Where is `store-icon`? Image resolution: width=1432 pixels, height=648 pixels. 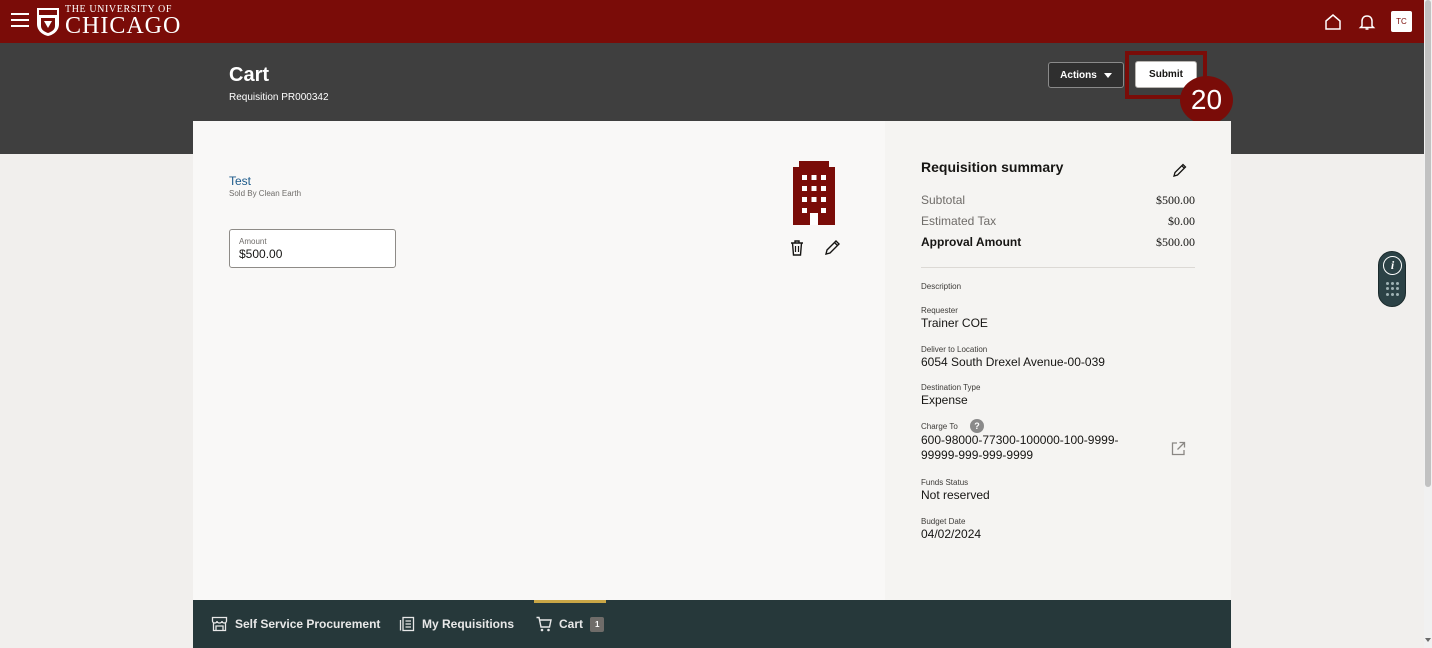 store-icon is located at coordinates (219, 624).